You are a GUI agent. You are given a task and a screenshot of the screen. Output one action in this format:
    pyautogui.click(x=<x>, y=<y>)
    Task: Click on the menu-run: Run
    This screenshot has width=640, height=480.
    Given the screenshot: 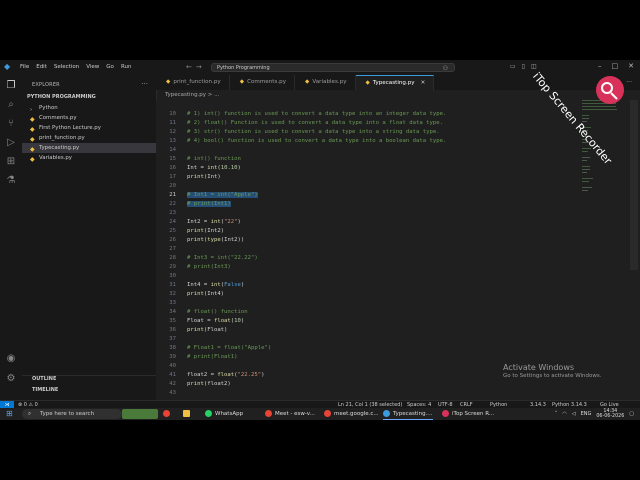 What is the action you would take?
    pyautogui.click(x=126, y=67)
    